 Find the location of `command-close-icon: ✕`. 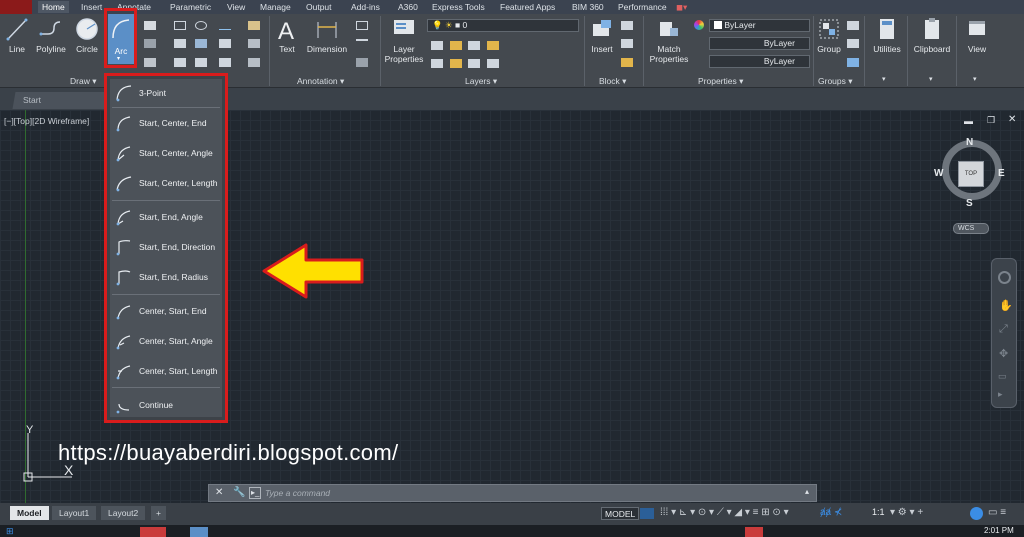

command-close-icon: ✕ is located at coordinates (219, 492).